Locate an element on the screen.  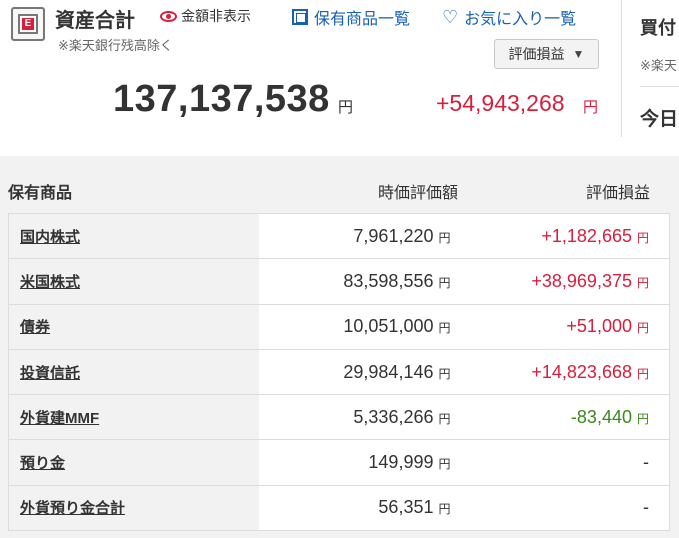
holding-value: 5,336,266 is located at coordinates (393, 416).